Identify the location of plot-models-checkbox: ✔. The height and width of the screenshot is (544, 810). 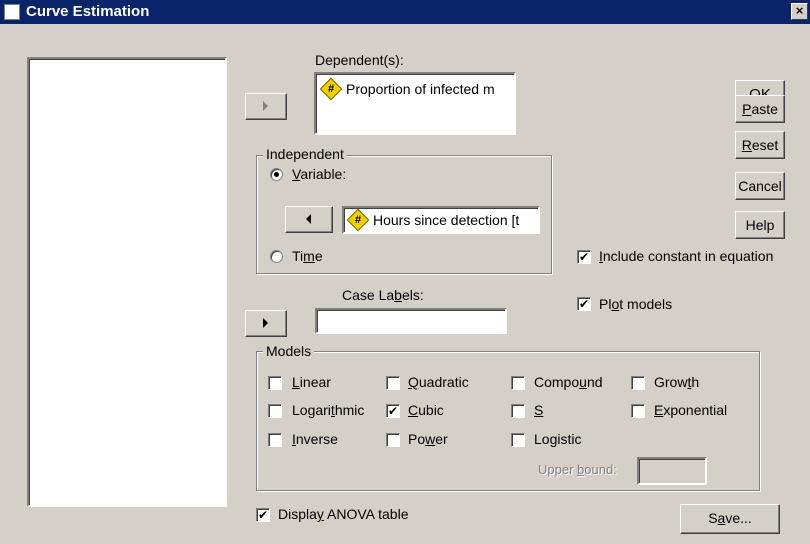
(584, 304).